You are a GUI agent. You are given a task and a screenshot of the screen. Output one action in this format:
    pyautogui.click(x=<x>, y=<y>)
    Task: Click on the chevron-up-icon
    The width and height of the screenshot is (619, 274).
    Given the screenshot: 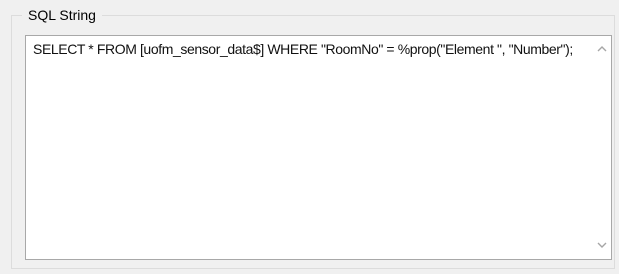 What is the action you would take?
    pyautogui.click(x=602, y=49)
    